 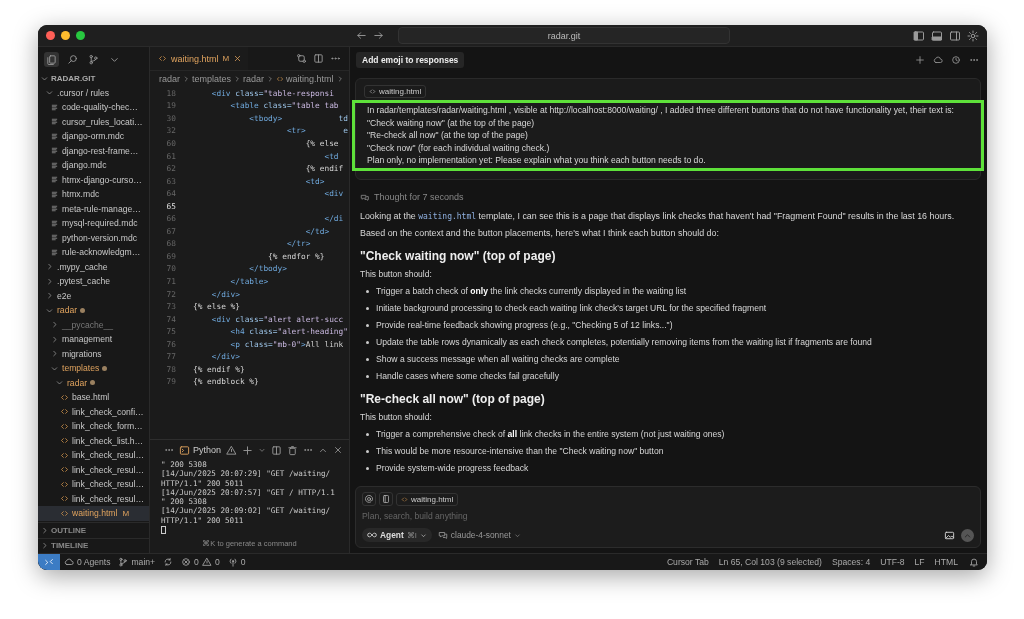 I want to click on cloud-icon, so click(x=938, y=59).